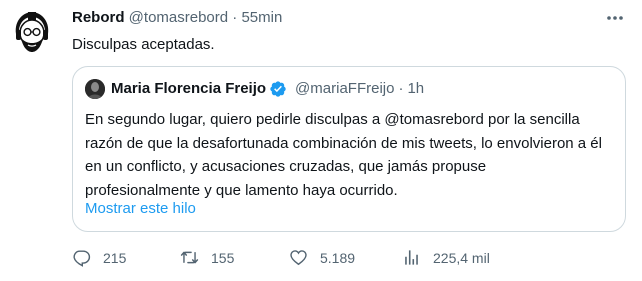 This screenshot has height=281, width=642. What do you see at coordinates (411, 257) in the screenshot?
I see `analytics-icon` at bounding box center [411, 257].